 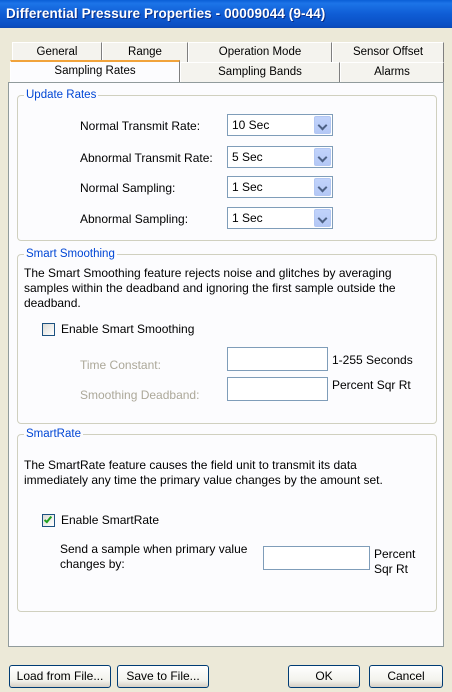 I want to click on enable-smartrate-label: Enable SmartRate, so click(x=110, y=520).